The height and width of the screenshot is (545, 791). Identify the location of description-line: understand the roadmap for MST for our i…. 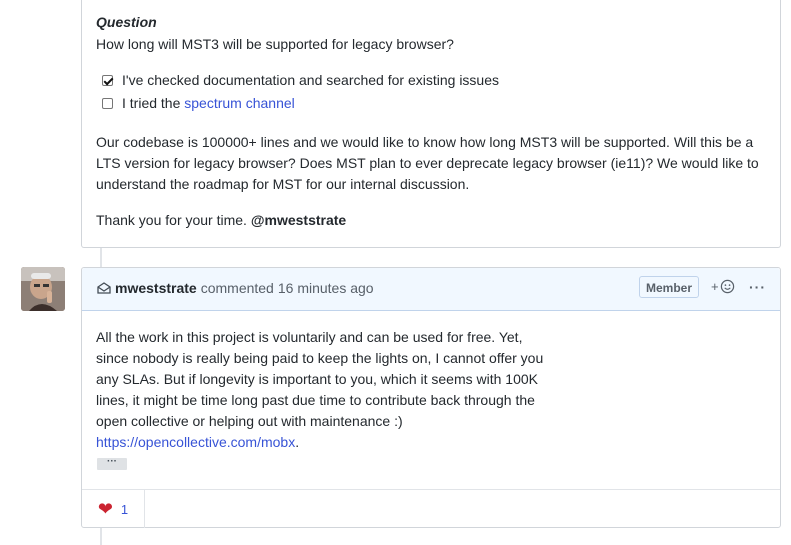
(283, 184).